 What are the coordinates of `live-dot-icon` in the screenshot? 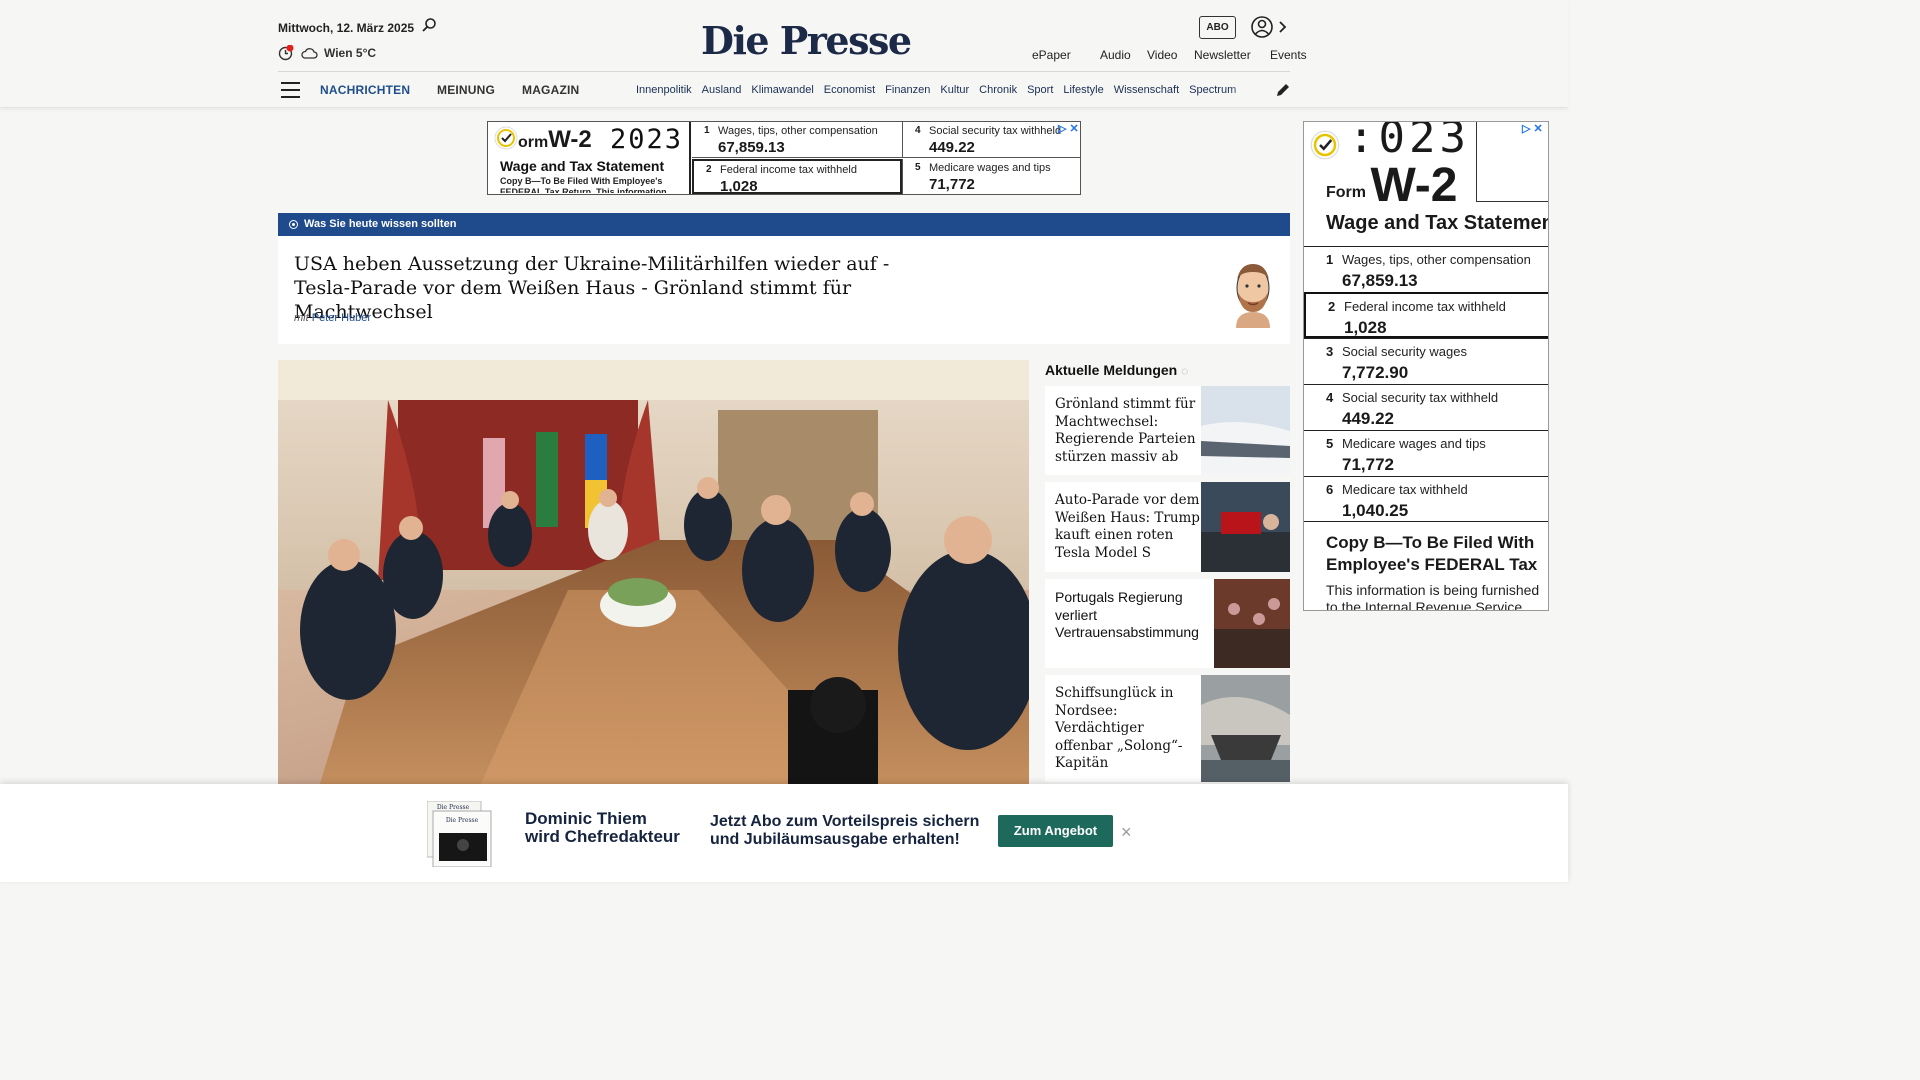 It's located at (293, 224).